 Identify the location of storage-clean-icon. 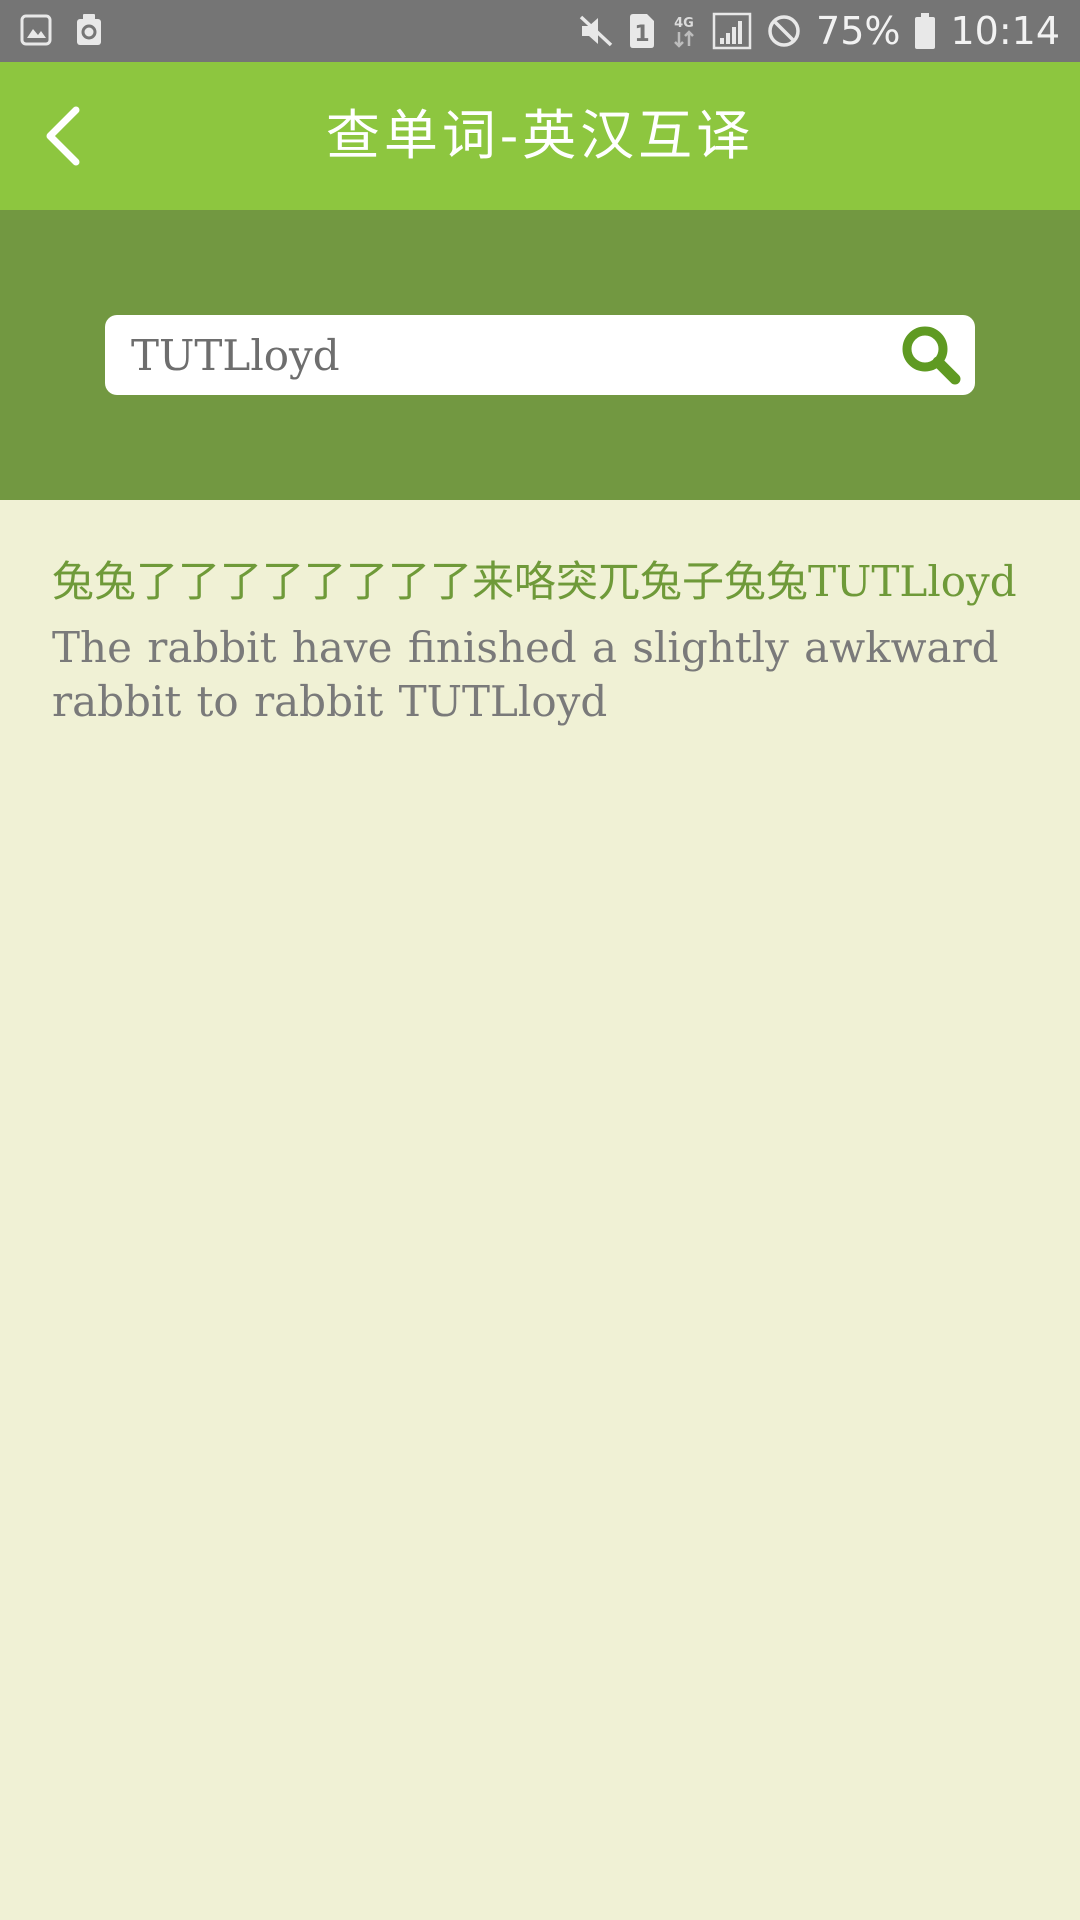
(89, 30).